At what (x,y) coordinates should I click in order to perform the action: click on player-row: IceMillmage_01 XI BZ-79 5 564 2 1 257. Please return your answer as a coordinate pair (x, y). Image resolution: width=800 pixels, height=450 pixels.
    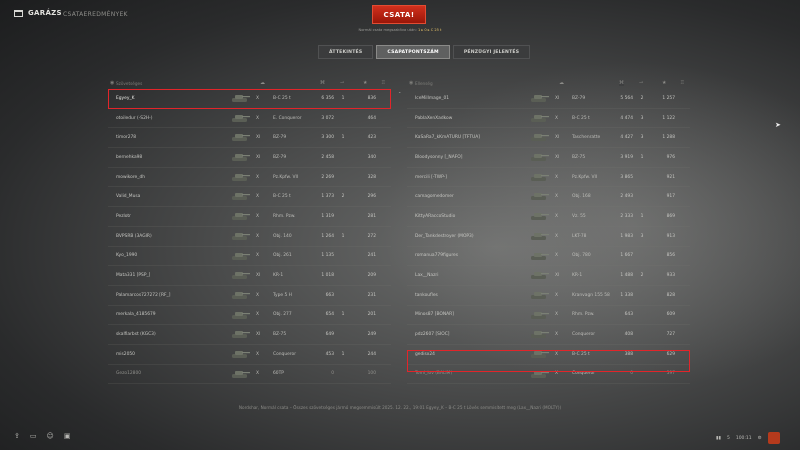
    Looking at the image, I should click on (548, 99).